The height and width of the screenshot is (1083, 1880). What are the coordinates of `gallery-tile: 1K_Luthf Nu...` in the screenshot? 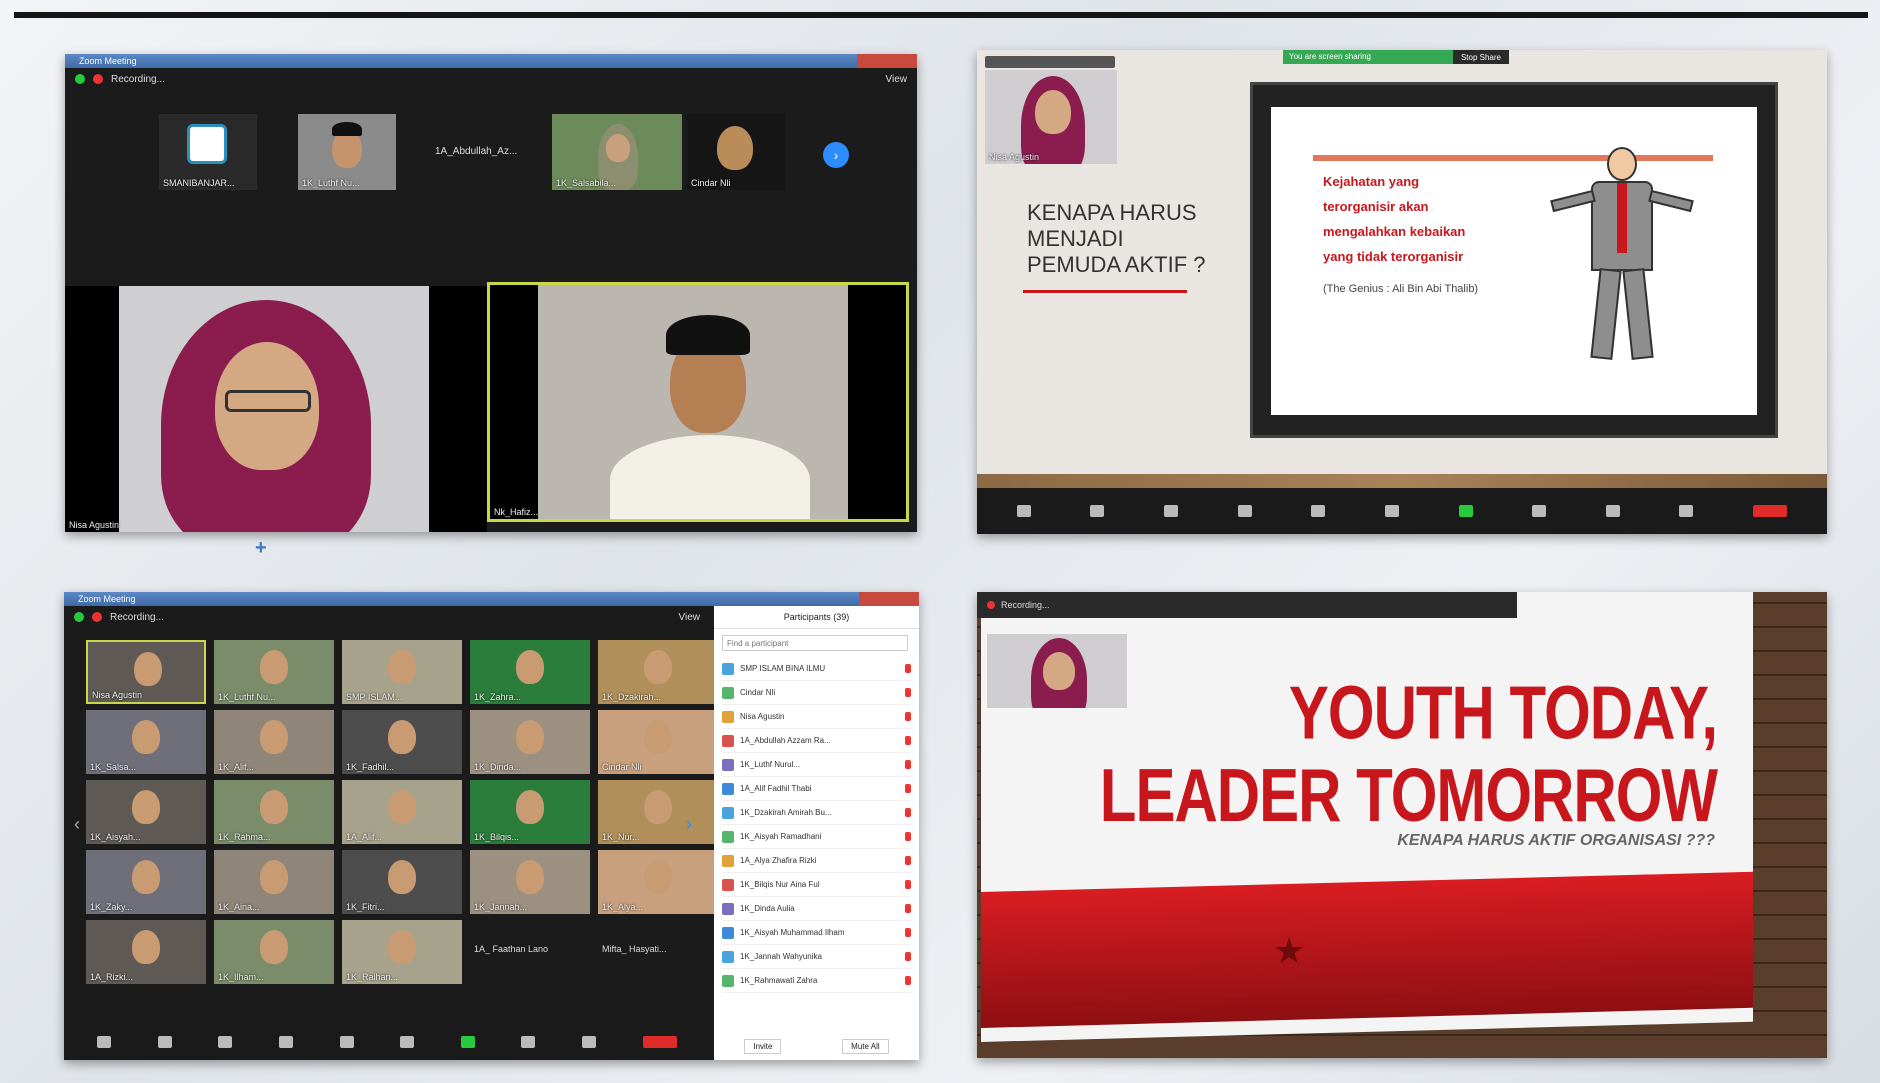 It's located at (274, 672).